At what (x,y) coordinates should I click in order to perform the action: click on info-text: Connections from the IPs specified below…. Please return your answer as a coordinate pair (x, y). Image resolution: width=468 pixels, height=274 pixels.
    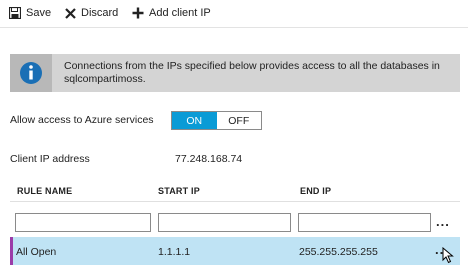
    Looking at the image, I should click on (252, 72).